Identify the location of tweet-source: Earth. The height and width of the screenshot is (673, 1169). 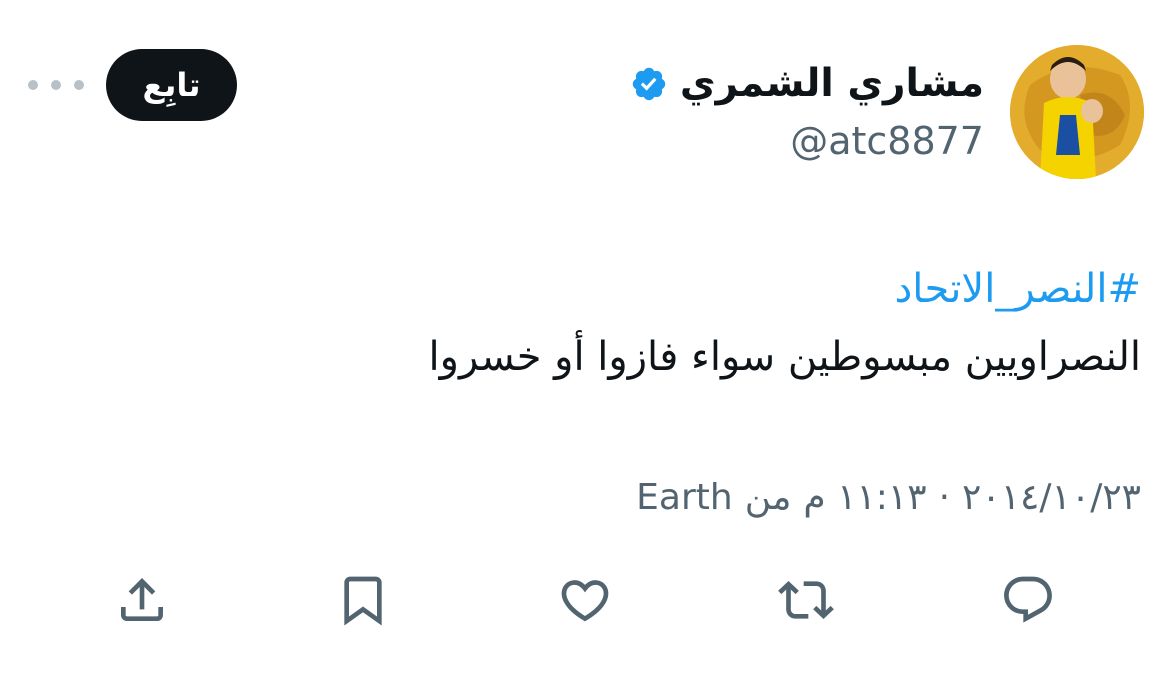
(684, 497).